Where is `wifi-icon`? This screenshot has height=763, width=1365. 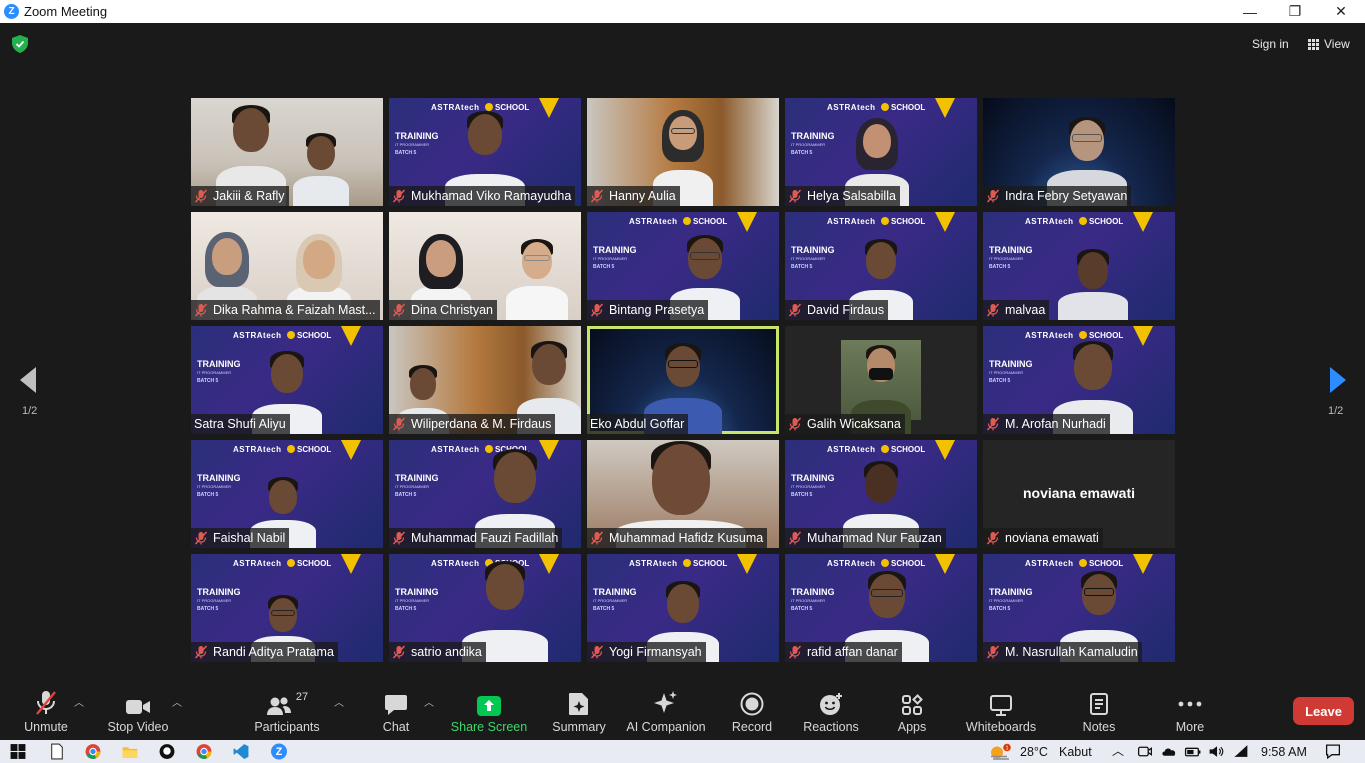 wifi-icon is located at coordinates (1241, 751).